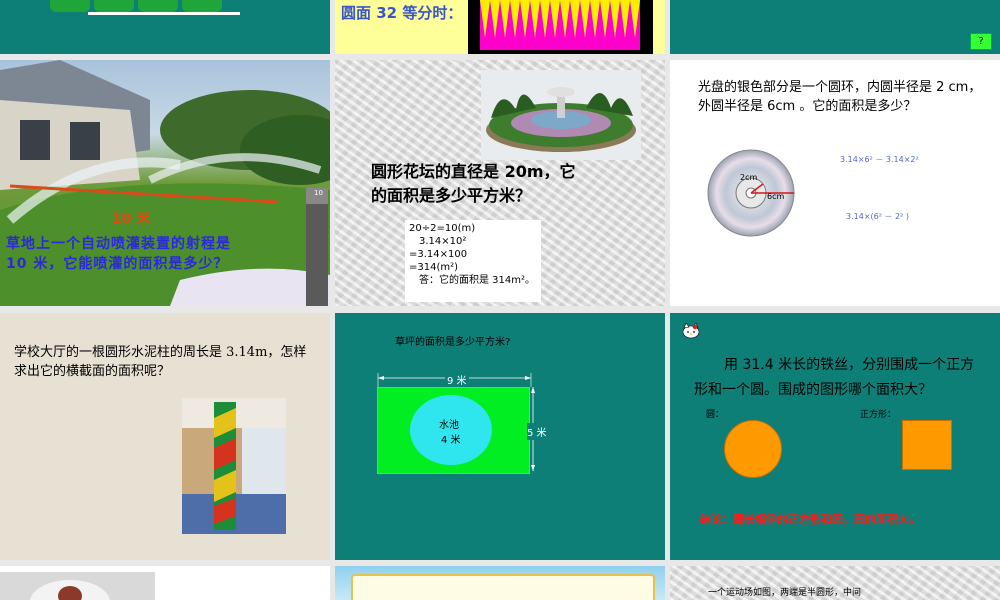 The width and height of the screenshot is (1000, 600). I want to click on solution-line: =314(m²), so click(434, 267).